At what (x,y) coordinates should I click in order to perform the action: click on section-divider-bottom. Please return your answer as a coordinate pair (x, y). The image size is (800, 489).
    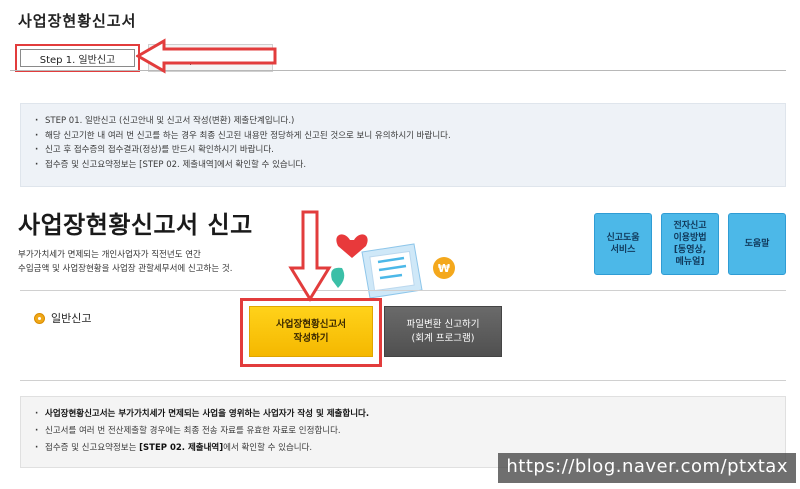
    Looking at the image, I should click on (403, 380).